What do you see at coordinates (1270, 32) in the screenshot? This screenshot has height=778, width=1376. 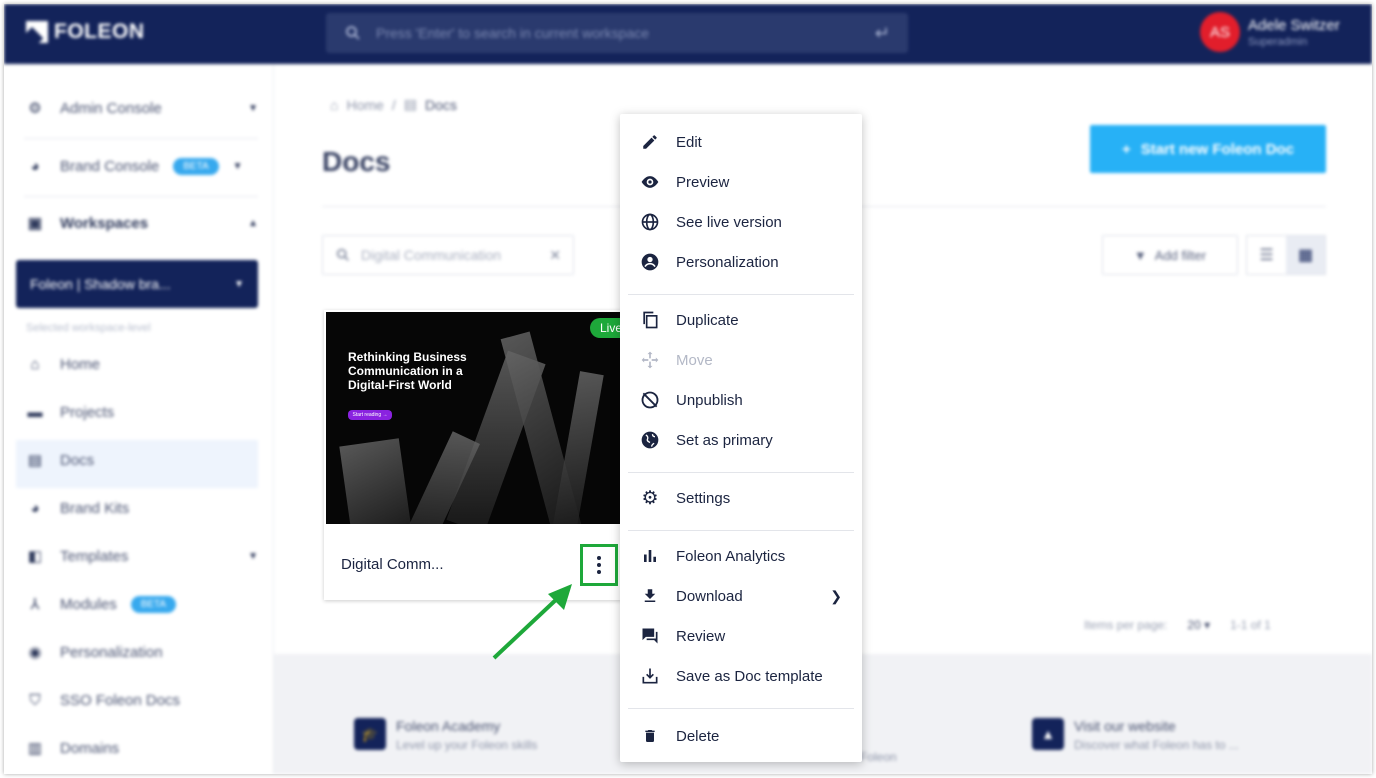 I see `user-menu: AS Adele Switzer Superadmin` at bounding box center [1270, 32].